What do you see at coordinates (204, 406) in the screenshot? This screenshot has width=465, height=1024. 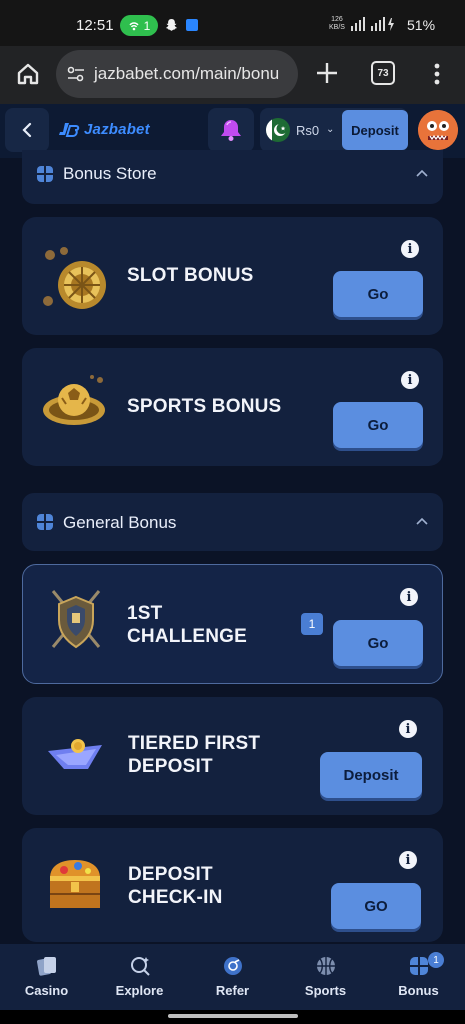 I see `card-title: SPORTS BONUS` at bounding box center [204, 406].